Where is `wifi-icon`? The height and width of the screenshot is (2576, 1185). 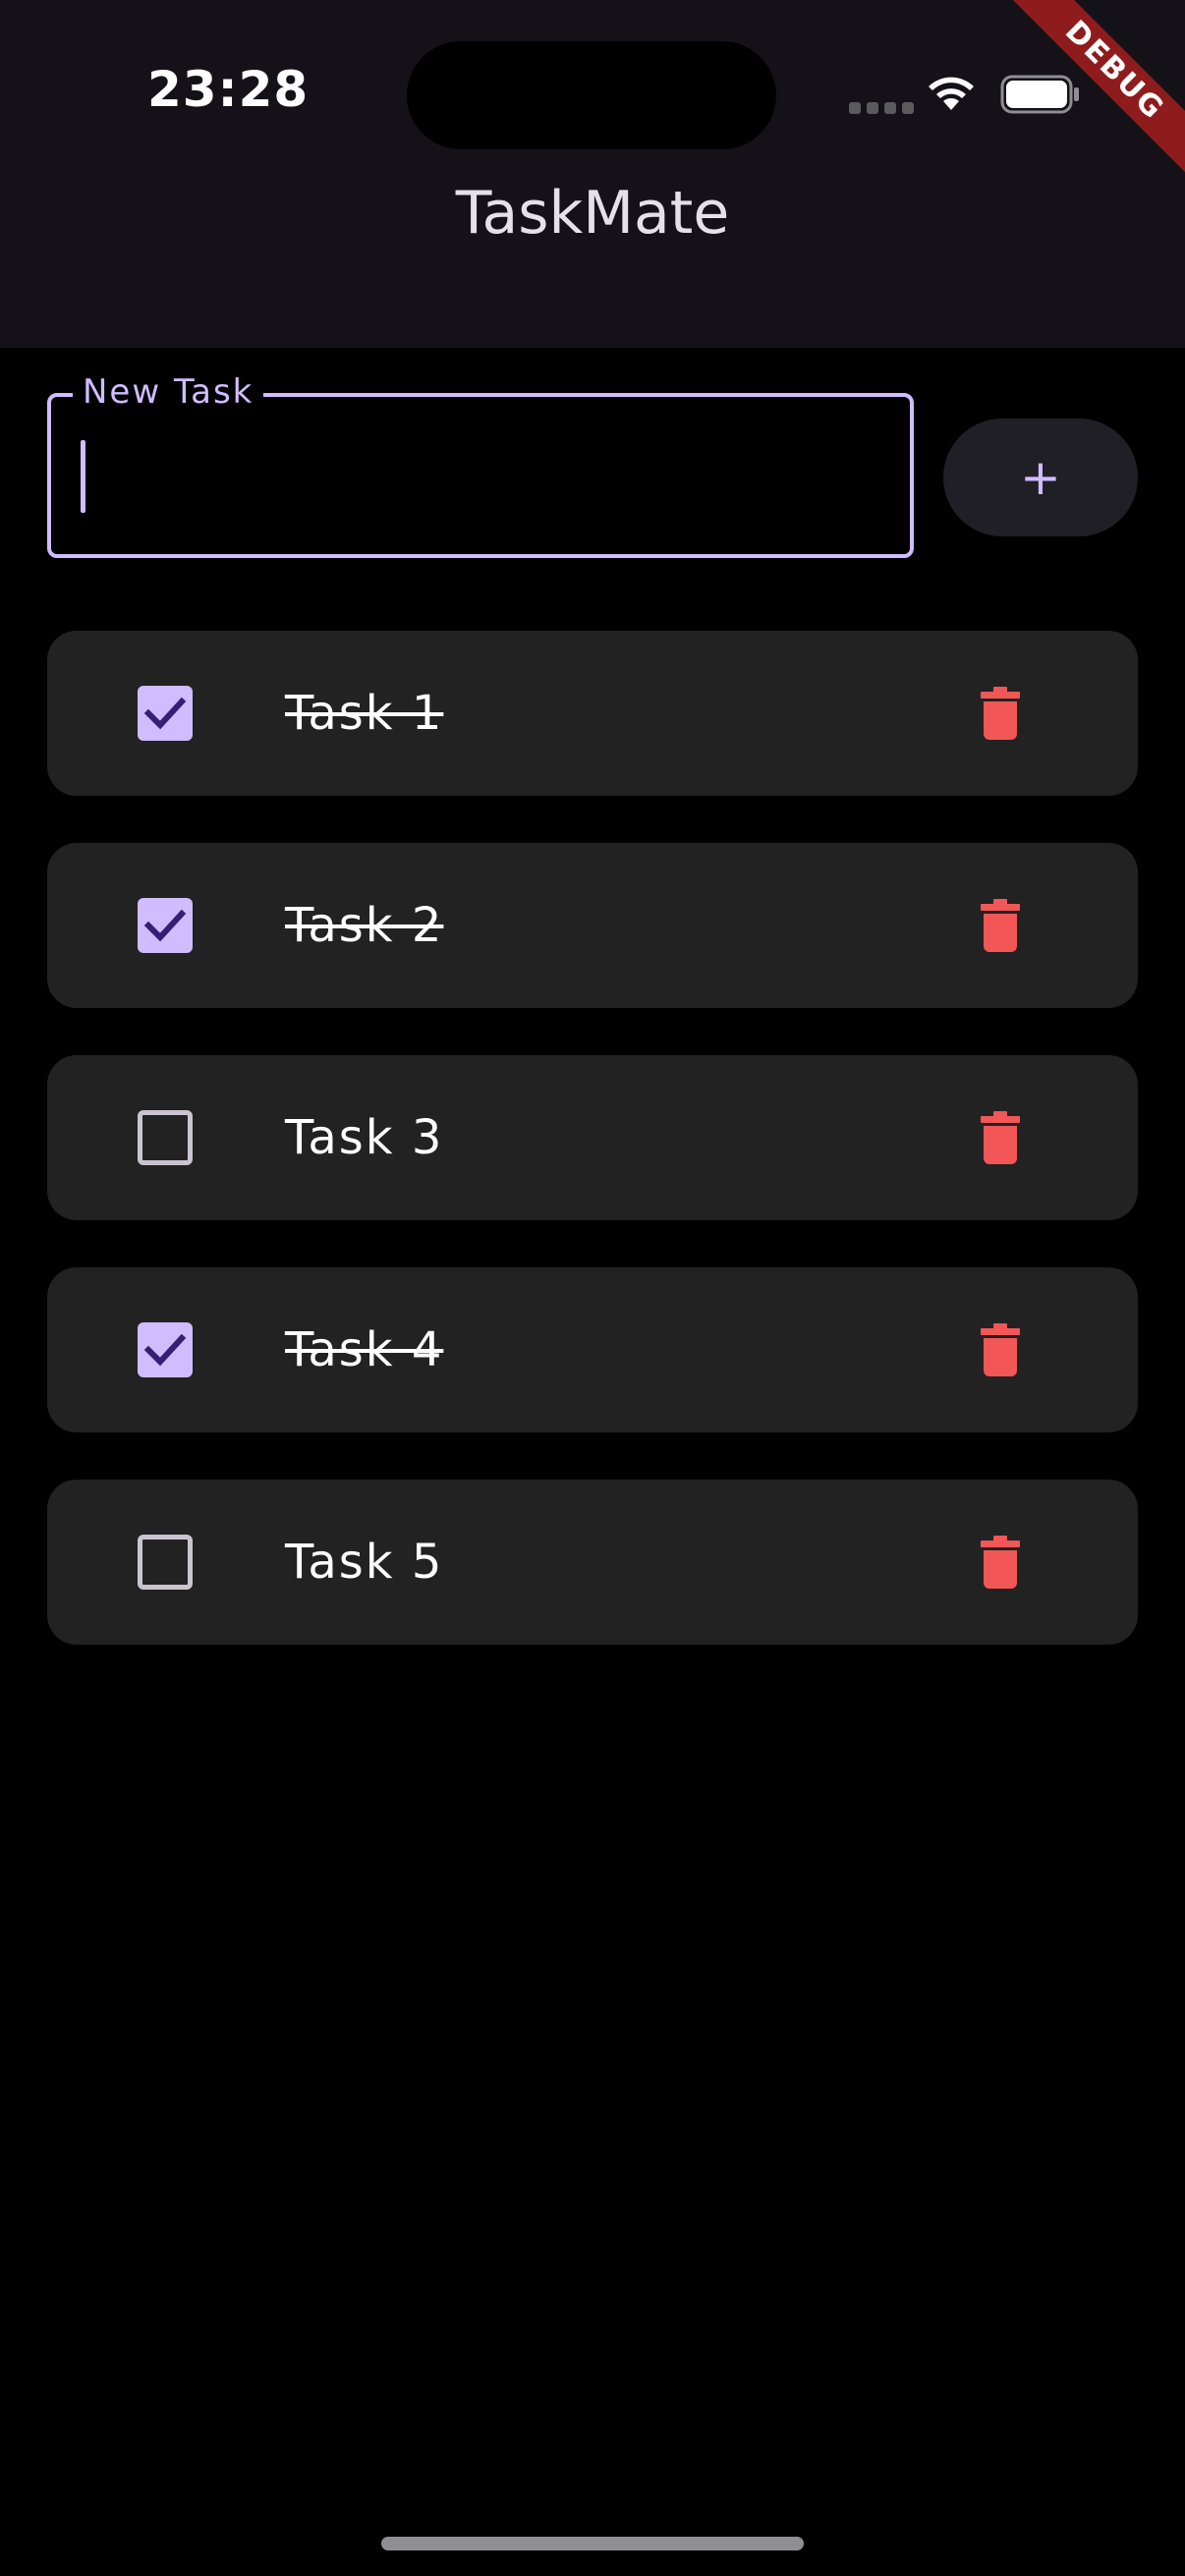 wifi-icon is located at coordinates (952, 93).